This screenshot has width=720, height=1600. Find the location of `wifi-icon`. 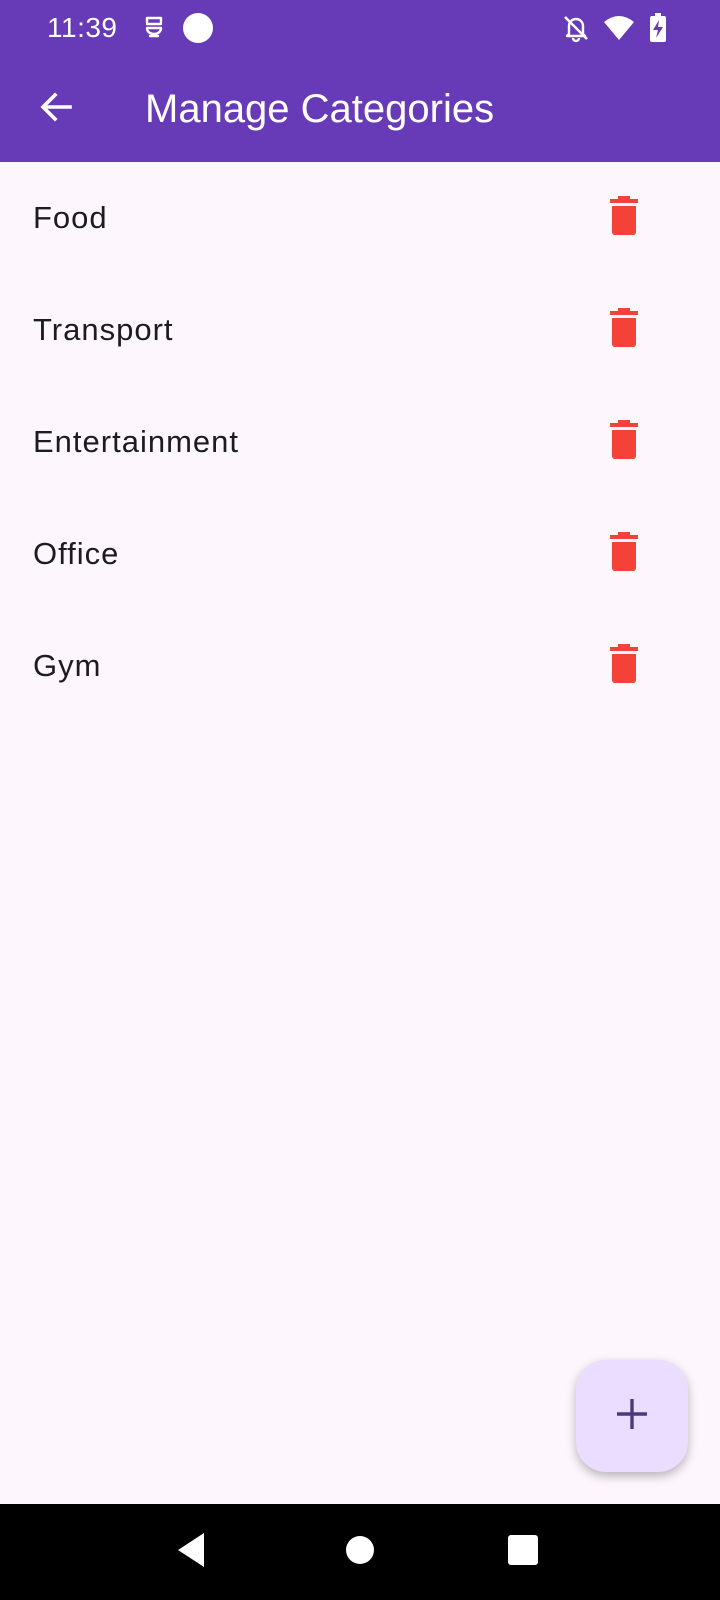

wifi-icon is located at coordinates (619, 28).